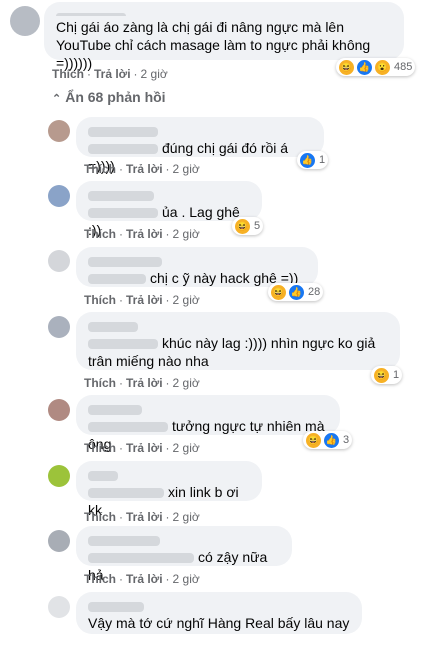  I want to click on reaction-count: 485, so click(403, 67).